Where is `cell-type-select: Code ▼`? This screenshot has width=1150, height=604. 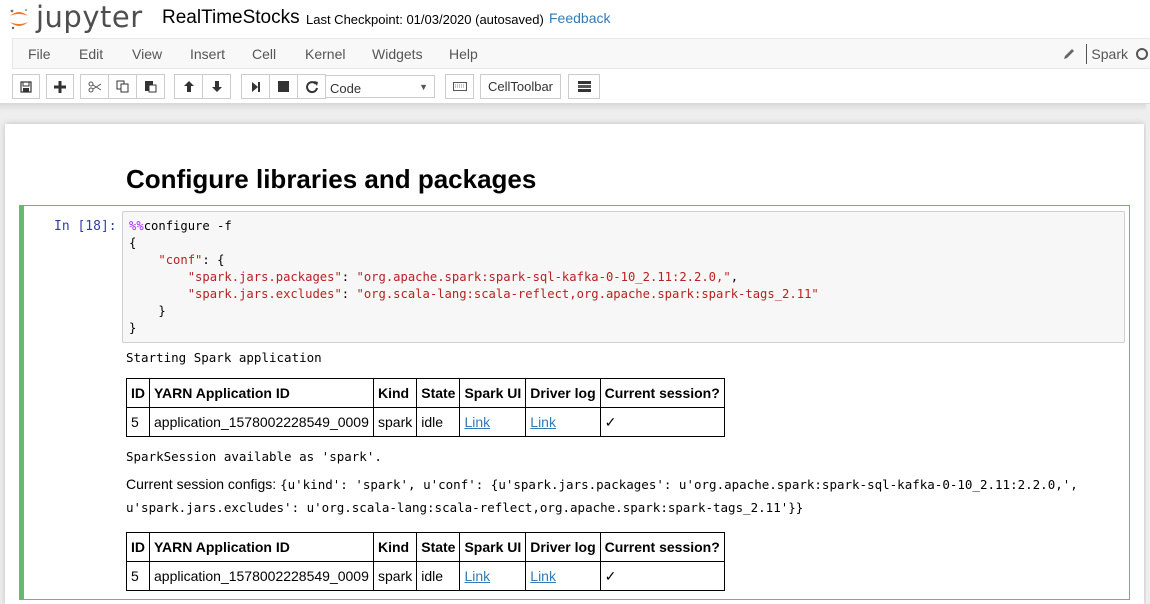 cell-type-select: Code ▼ is located at coordinates (380, 86).